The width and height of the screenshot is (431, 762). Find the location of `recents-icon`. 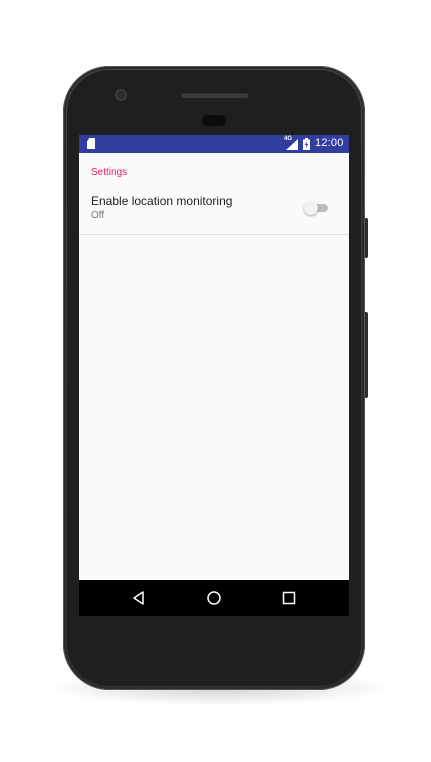

recents-icon is located at coordinates (289, 598).